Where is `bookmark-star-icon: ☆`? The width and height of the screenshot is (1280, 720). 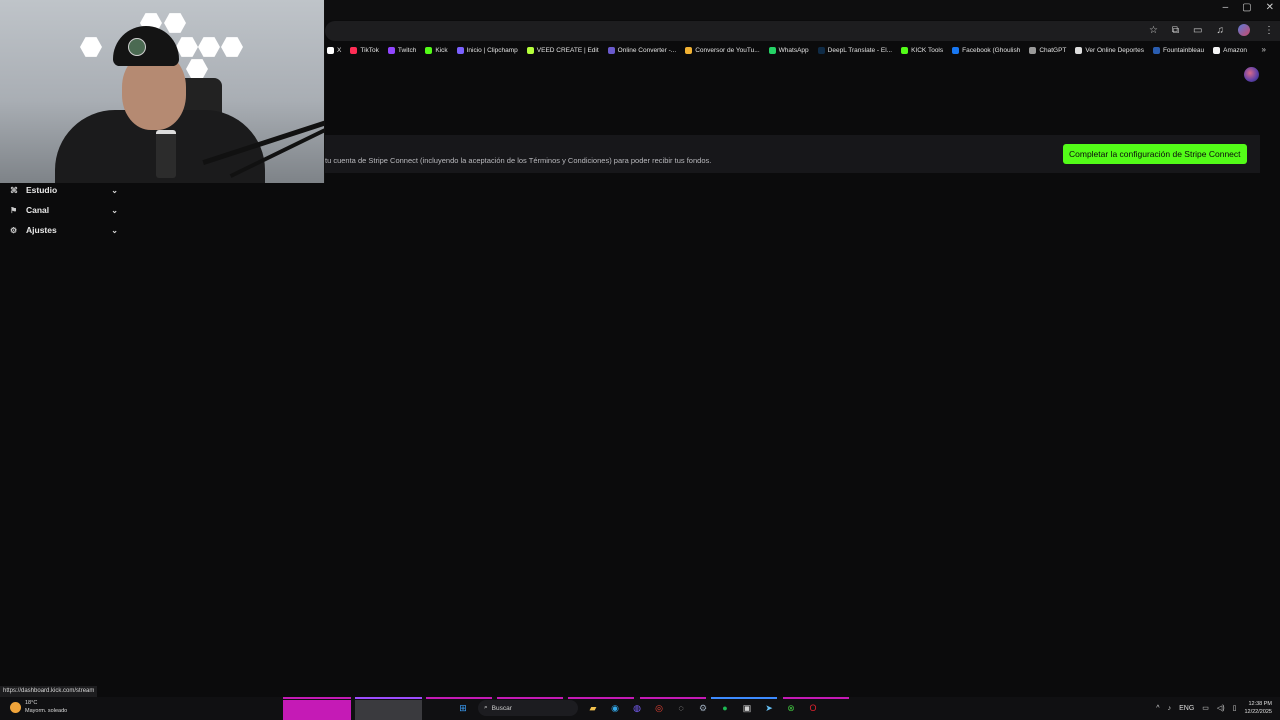
bookmark-star-icon: ☆ is located at coordinates (1153, 30).